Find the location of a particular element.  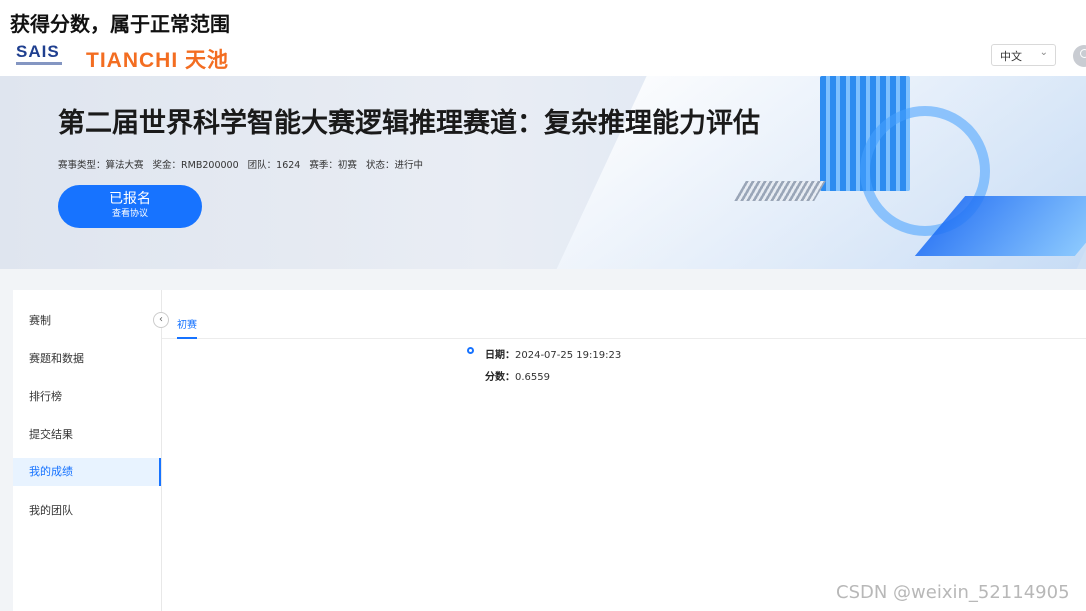

screenshot-caption: 获得分数，属于正常范围 is located at coordinates (120, 24).